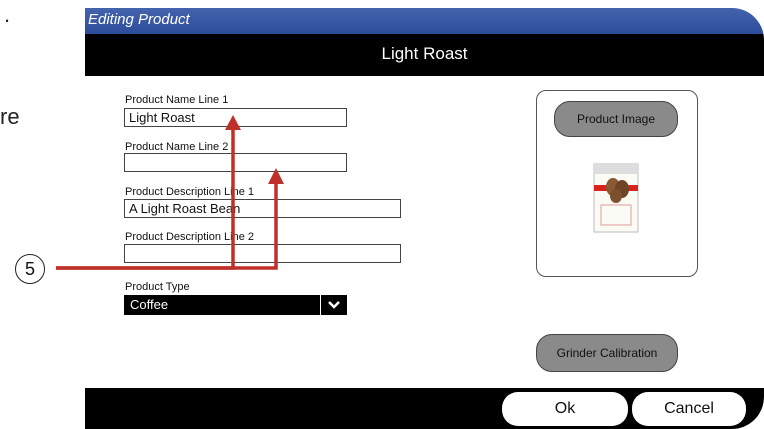 The height and width of the screenshot is (429, 764). I want to click on annotation-arrows, so click(170, 192).